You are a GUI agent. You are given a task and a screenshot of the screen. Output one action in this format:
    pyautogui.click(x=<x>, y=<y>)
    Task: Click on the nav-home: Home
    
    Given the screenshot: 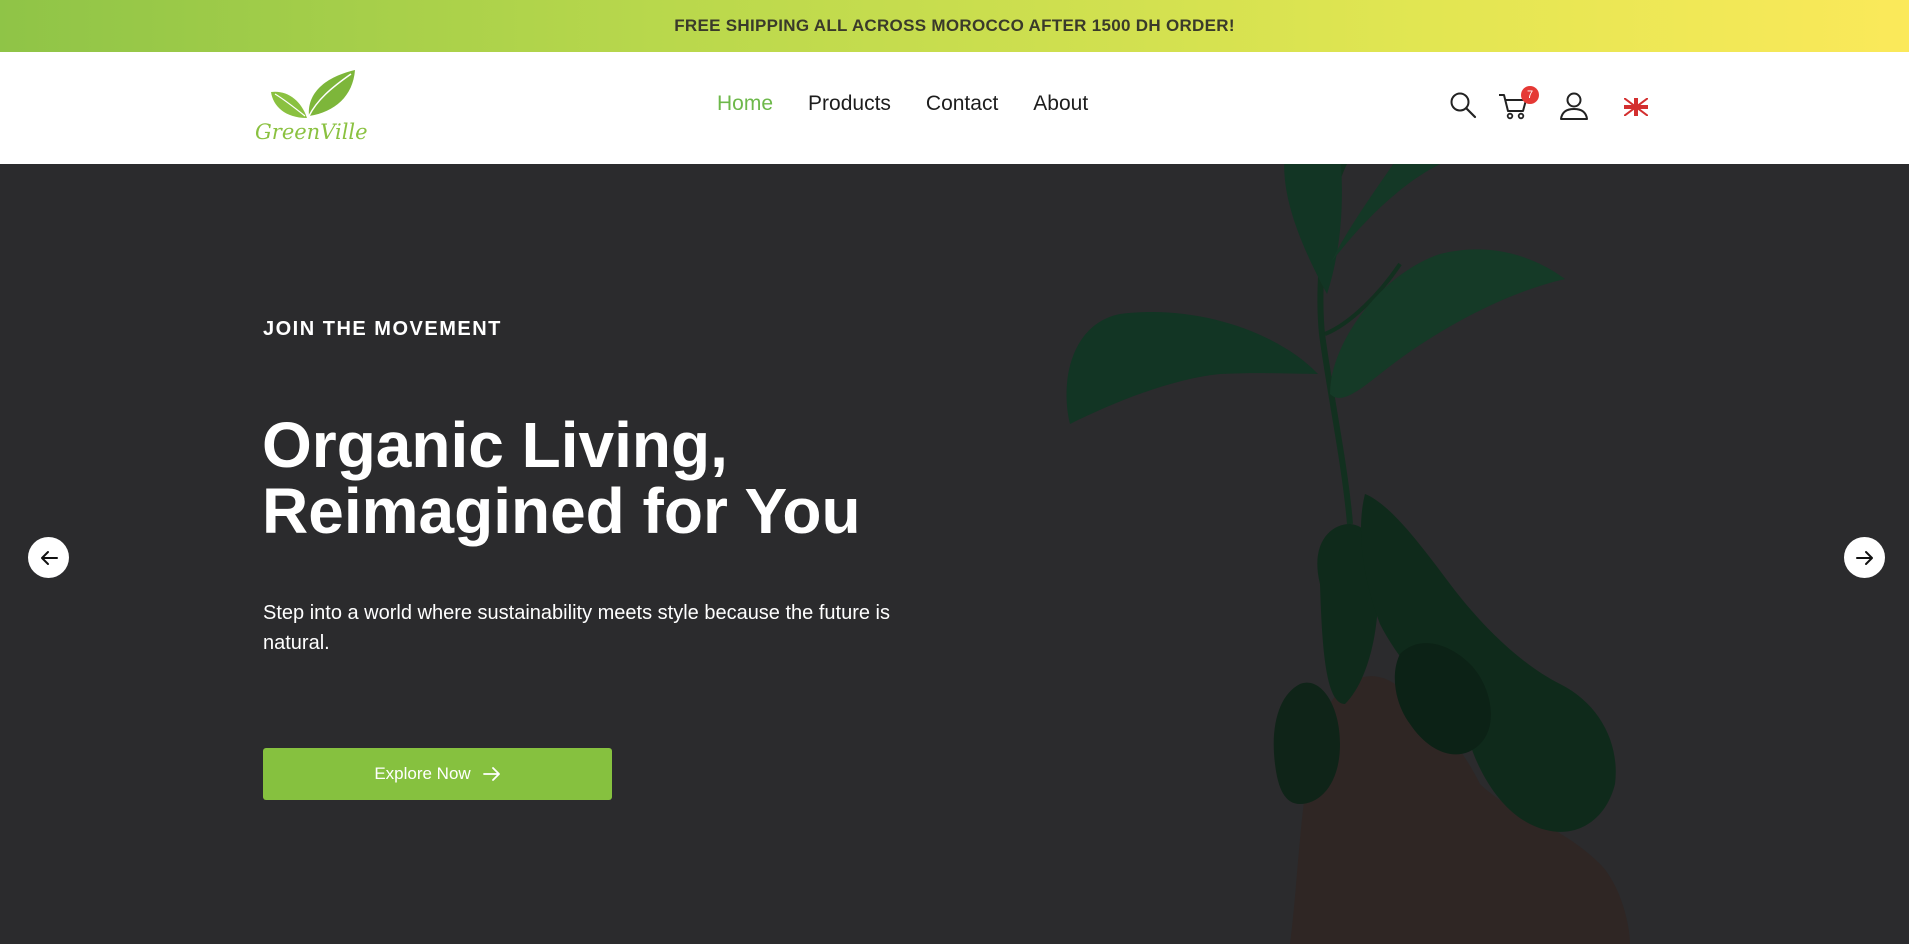 What is the action you would take?
    pyautogui.click(x=745, y=104)
    